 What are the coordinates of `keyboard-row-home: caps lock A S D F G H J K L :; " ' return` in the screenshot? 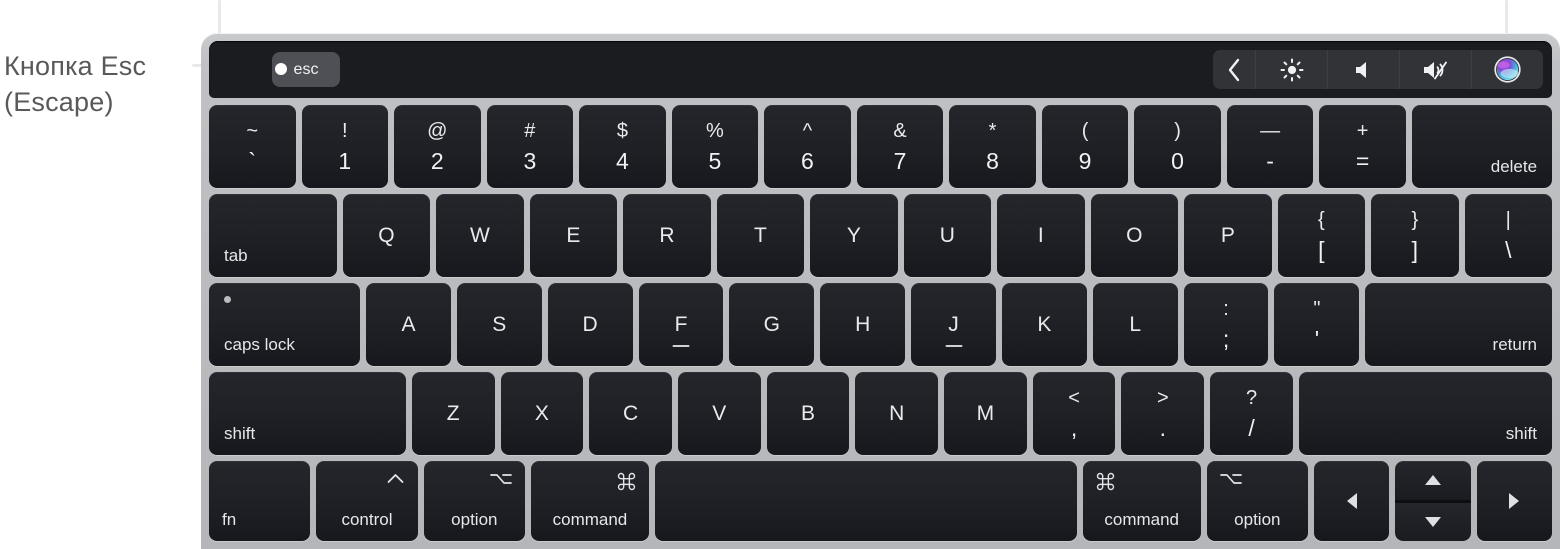 It's located at (880, 324).